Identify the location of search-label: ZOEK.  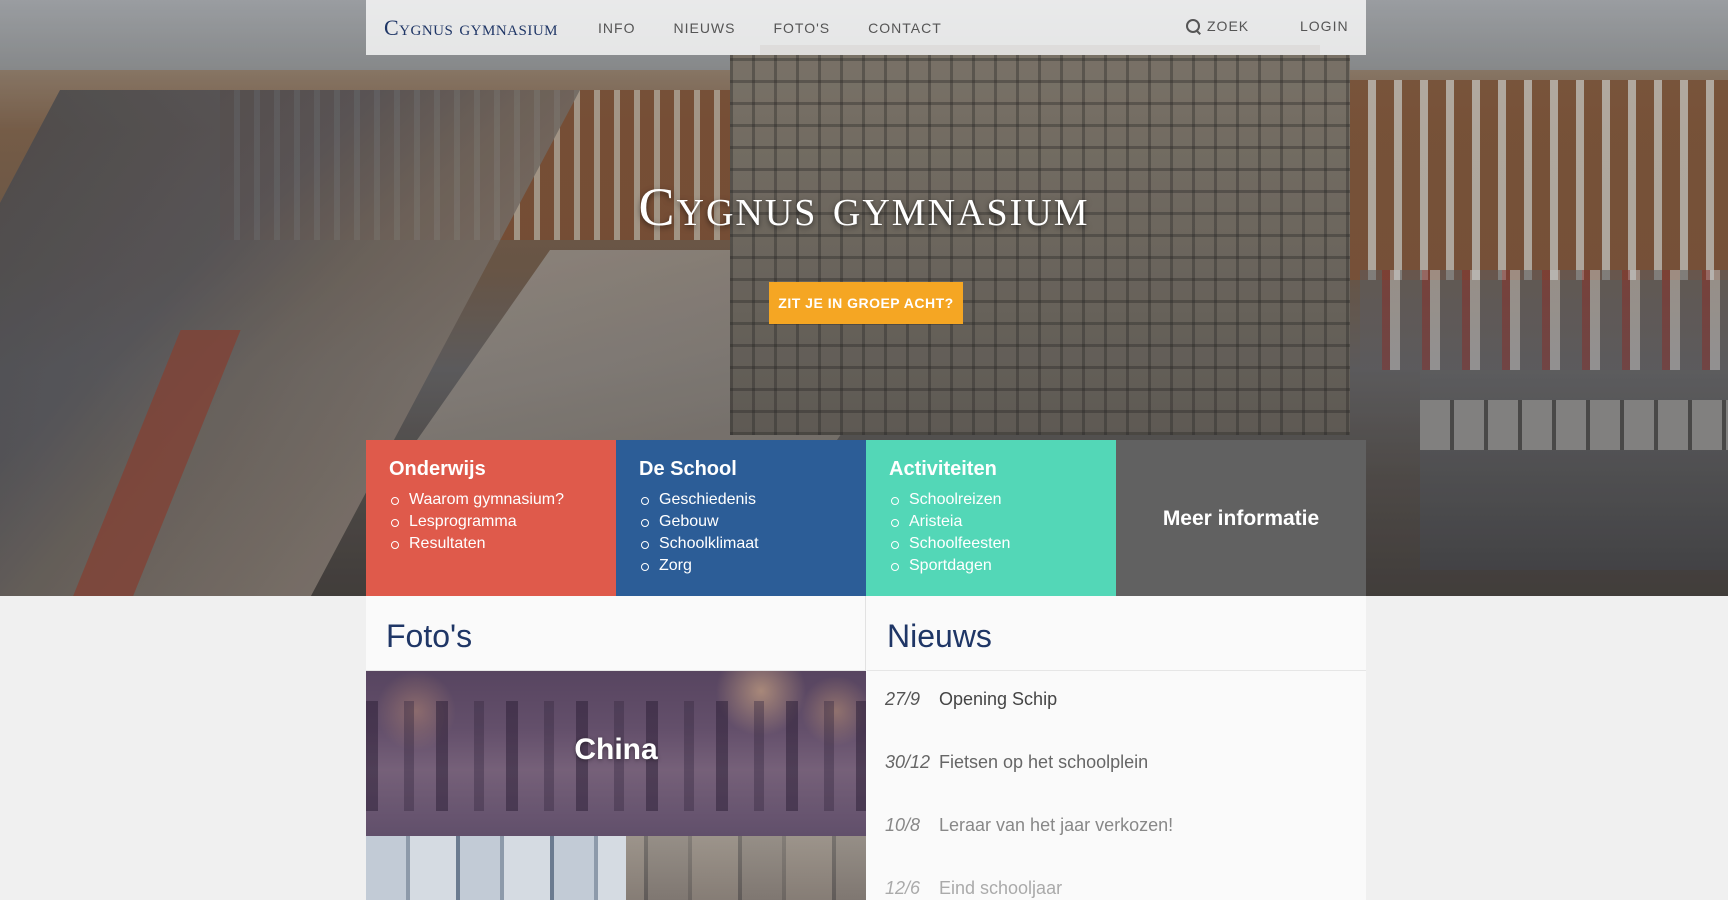
(1228, 26).